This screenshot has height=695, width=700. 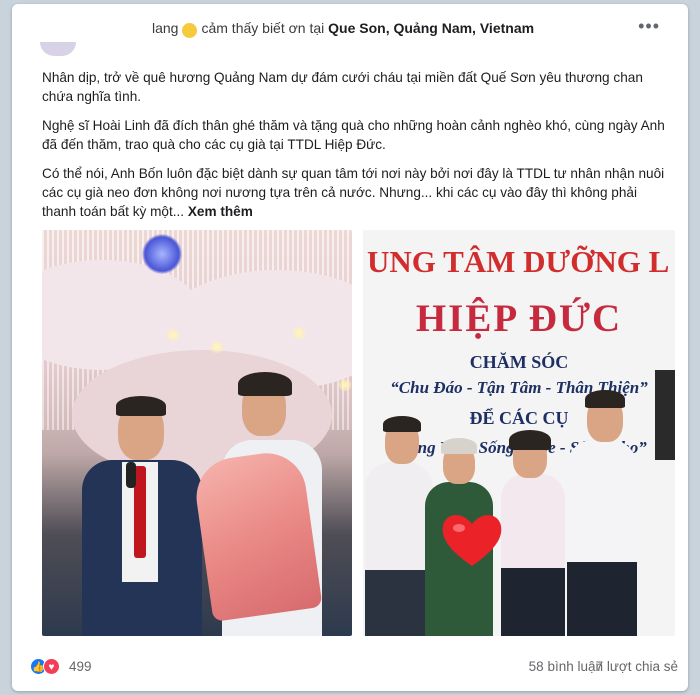 I want to click on person-1-hair, so click(x=402, y=424).